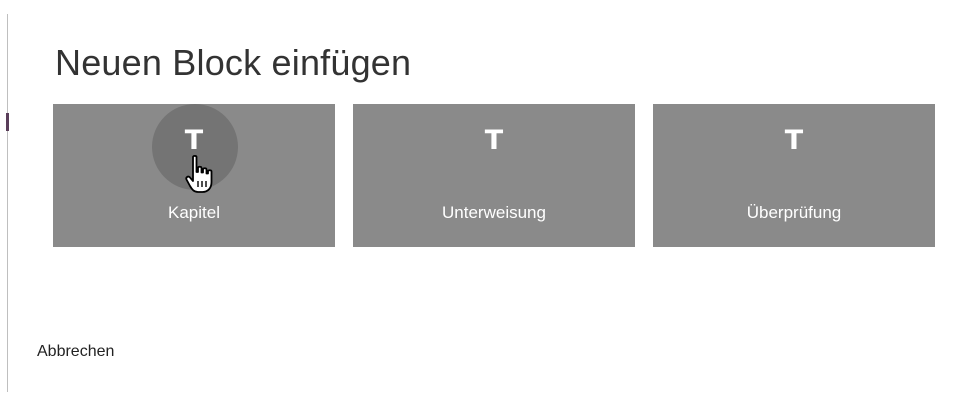 This screenshot has width=971, height=395. I want to click on left-border, so click(7, 203).